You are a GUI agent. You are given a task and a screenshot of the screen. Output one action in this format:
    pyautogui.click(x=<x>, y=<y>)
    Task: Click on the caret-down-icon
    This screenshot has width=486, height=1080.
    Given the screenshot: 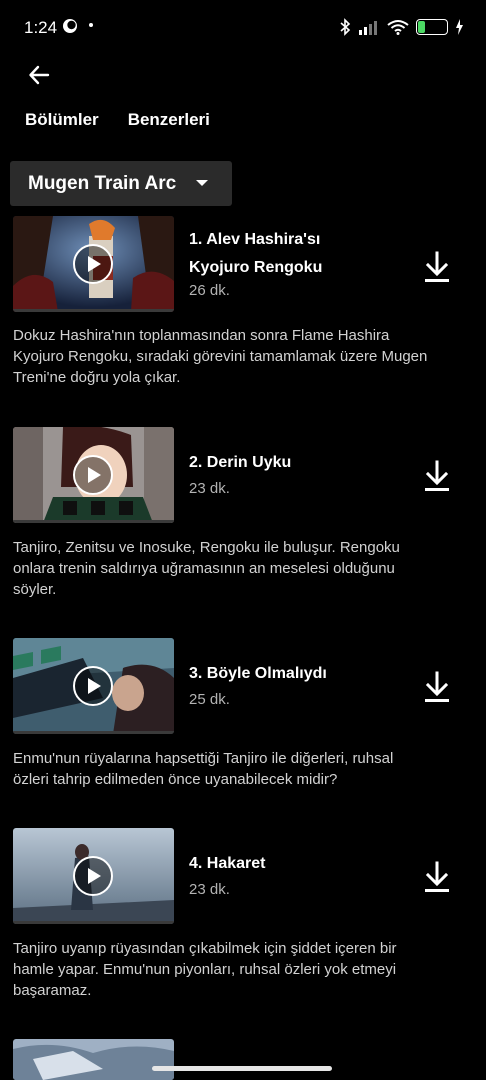 What is the action you would take?
    pyautogui.click(x=202, y=183)
    